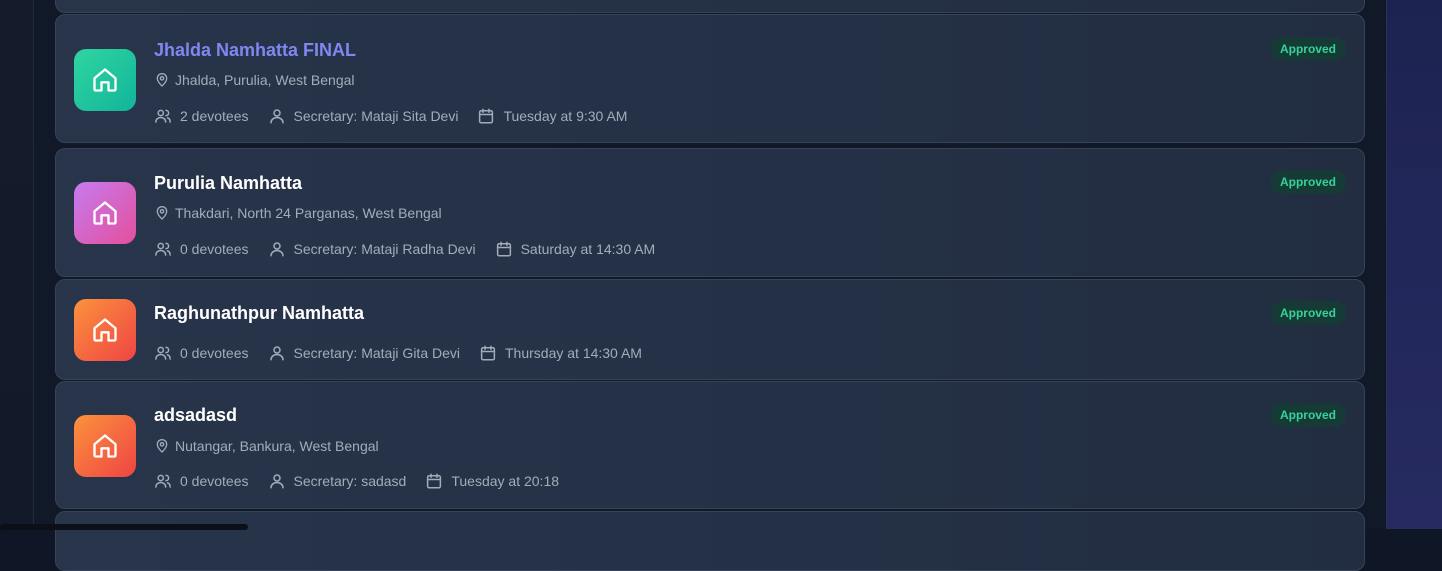  What do you see at coordinates (710, 6) in the screenshot?
I see `namhatta-card-partial-top` at bounding box center [710, 6].